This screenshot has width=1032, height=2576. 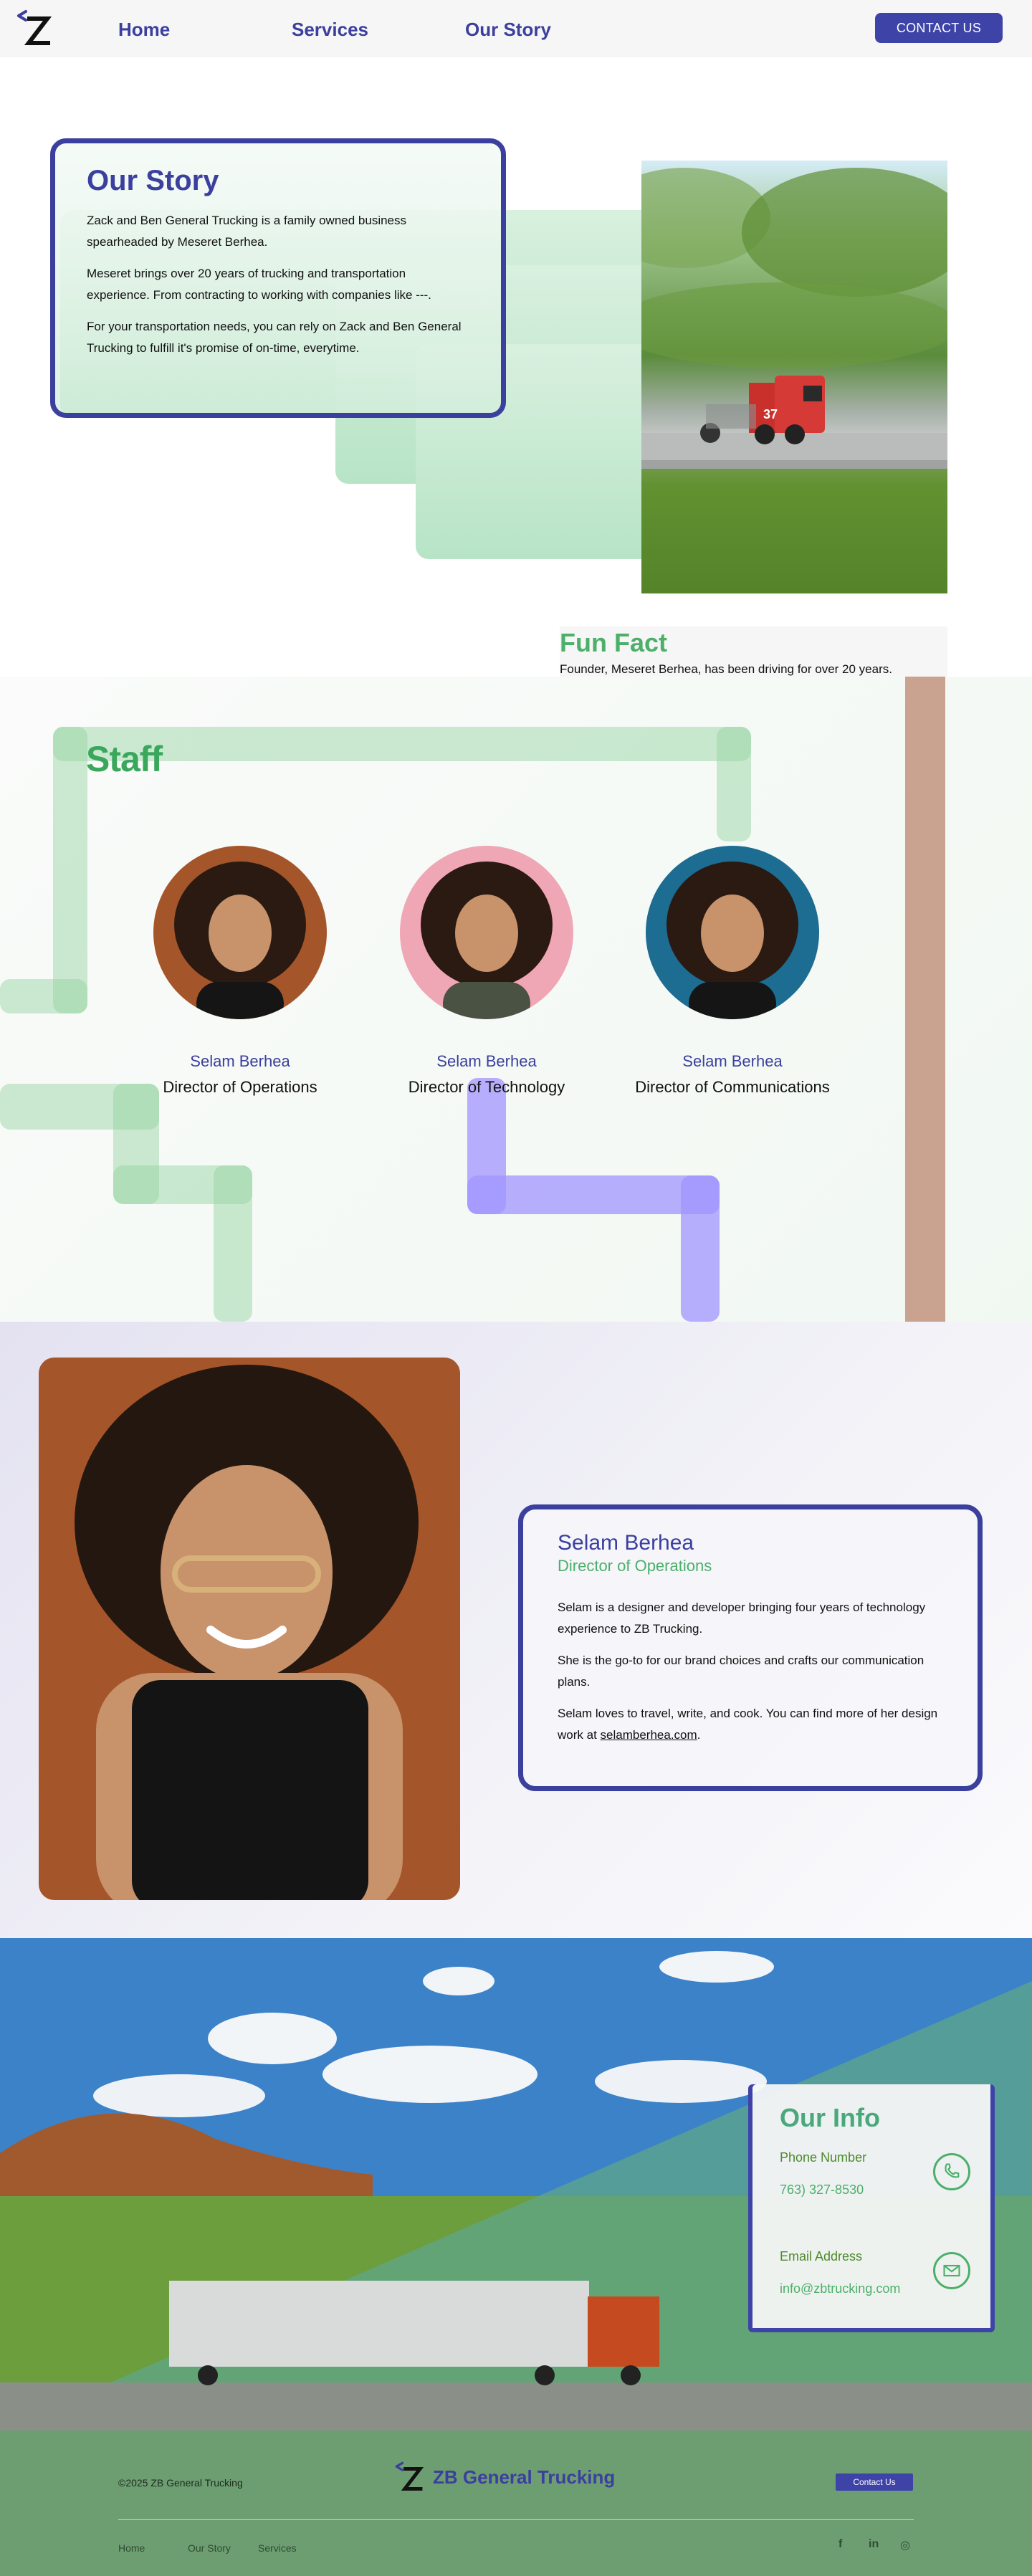 What do you see at coordinates (124, 759) in the screenshot?
I see `staff-title: Staff` at bounding box center [124, 759].